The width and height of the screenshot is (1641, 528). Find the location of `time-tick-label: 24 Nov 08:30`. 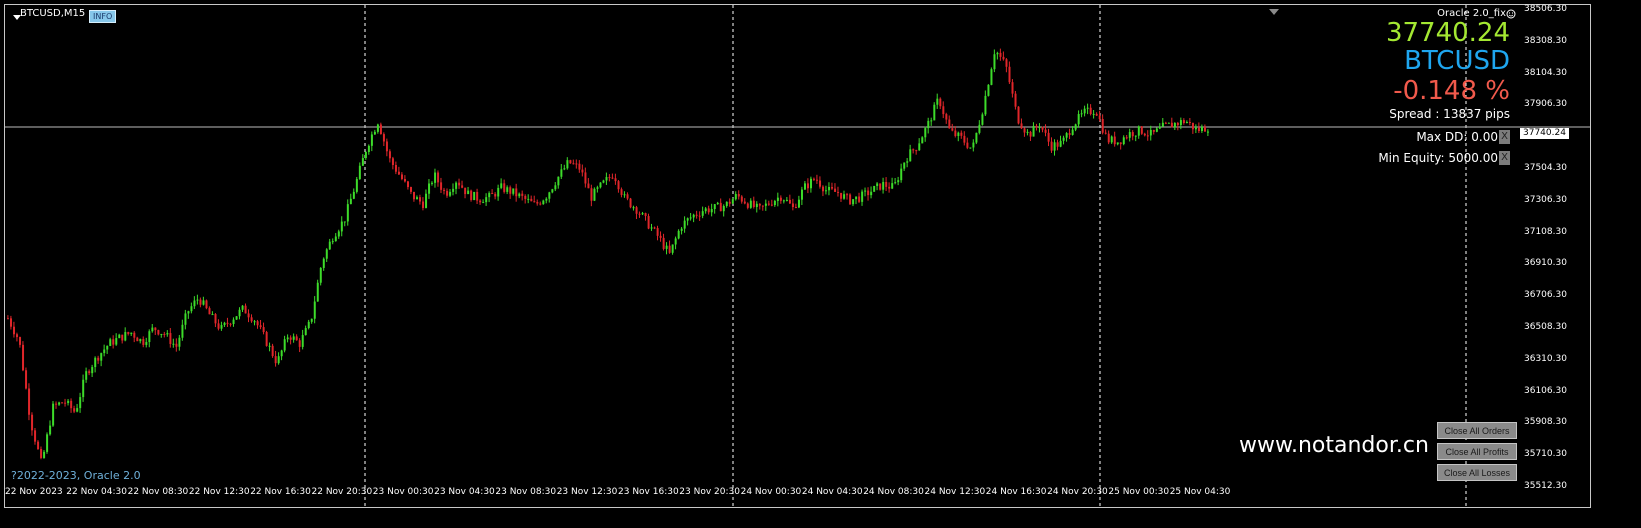

time-tick-label: 24 Nov 08:30 is located at coordinates (893, 492).